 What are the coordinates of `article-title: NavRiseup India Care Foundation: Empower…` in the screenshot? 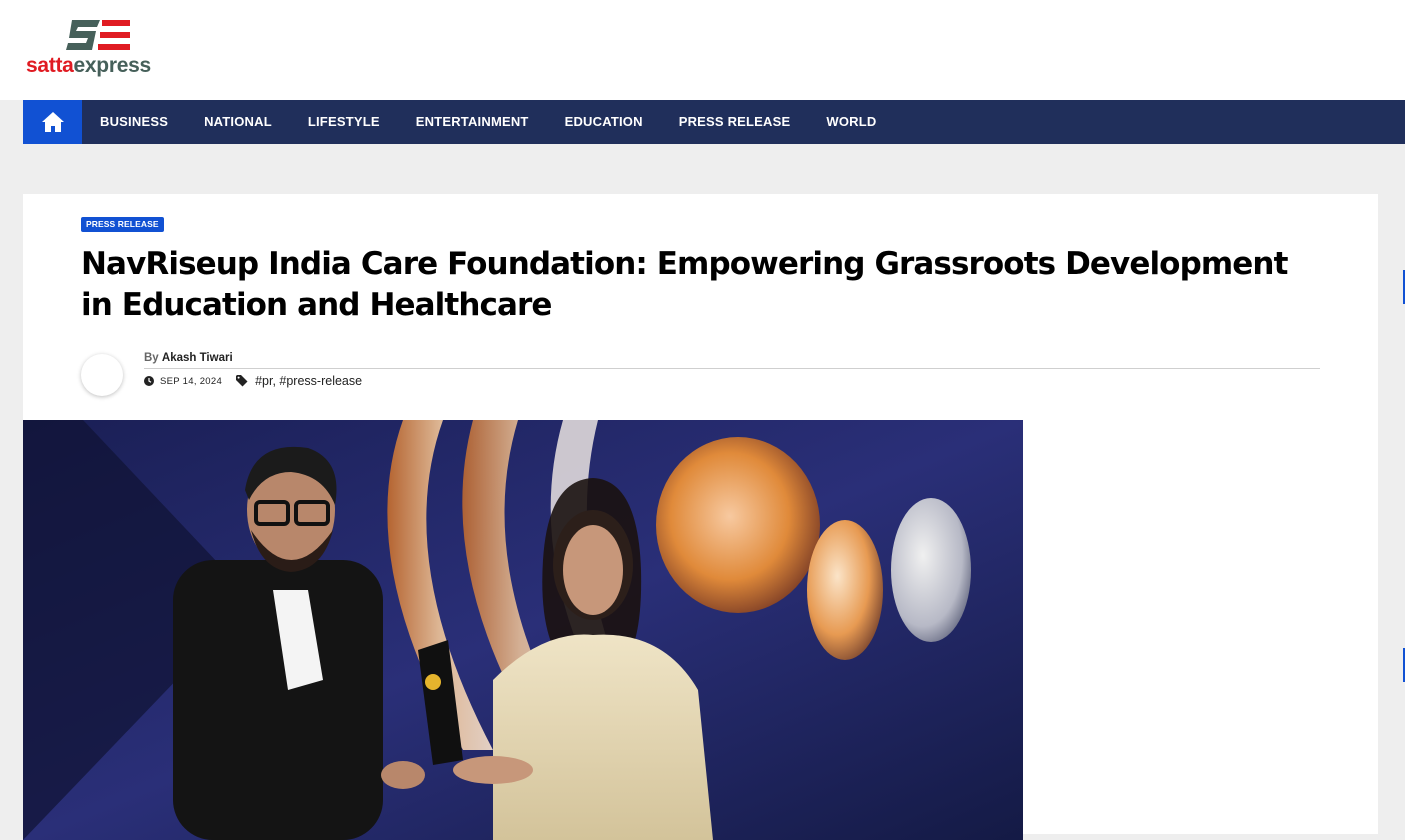 It's located at (684, 284).